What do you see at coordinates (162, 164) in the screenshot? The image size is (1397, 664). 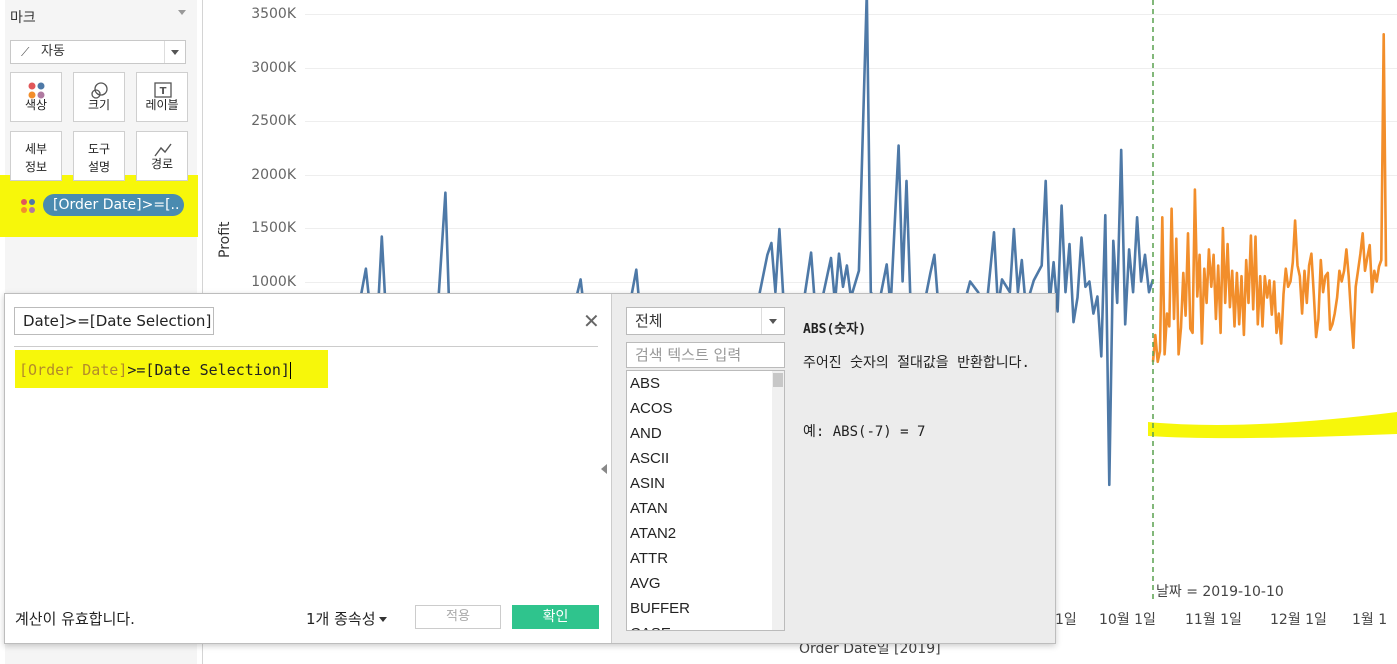 I see `path-button-label: 경로` at bounding box center [162, 164].